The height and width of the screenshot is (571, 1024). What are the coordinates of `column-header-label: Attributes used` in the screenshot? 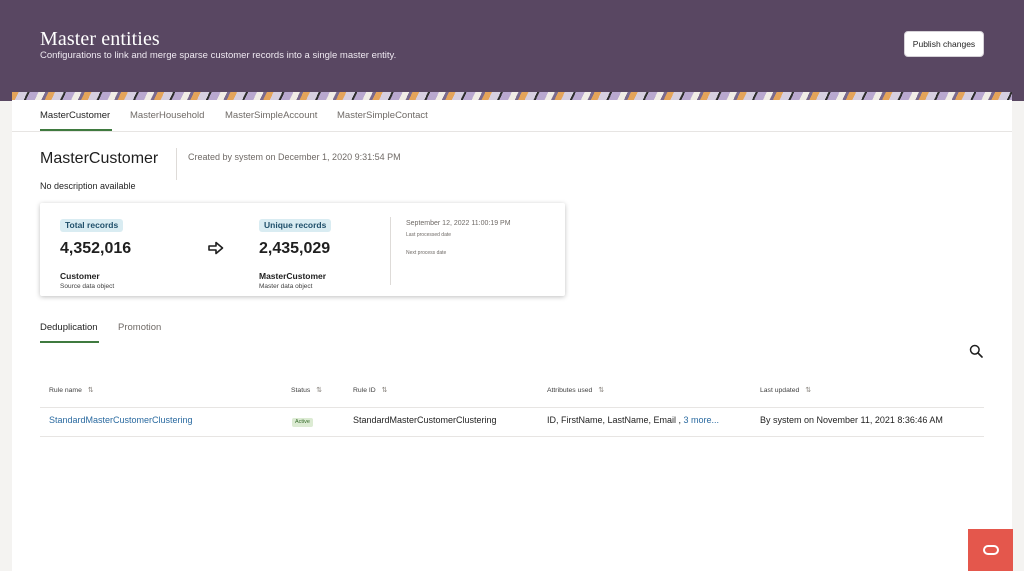 It's located at (570, 390).